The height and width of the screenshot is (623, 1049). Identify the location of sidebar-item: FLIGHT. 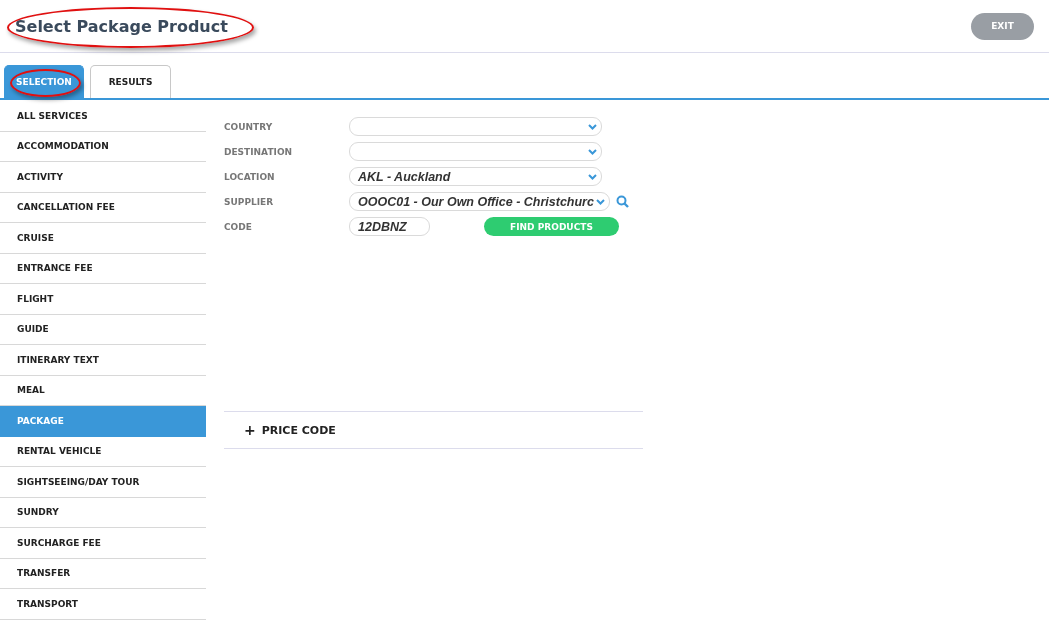
(103, 299).